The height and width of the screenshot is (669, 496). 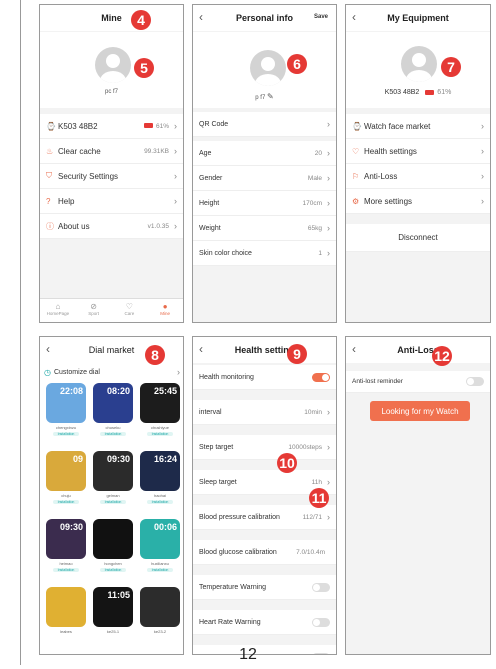 I want to click on nav-sport: ⊘ Sport, so click(x=94, y=310).